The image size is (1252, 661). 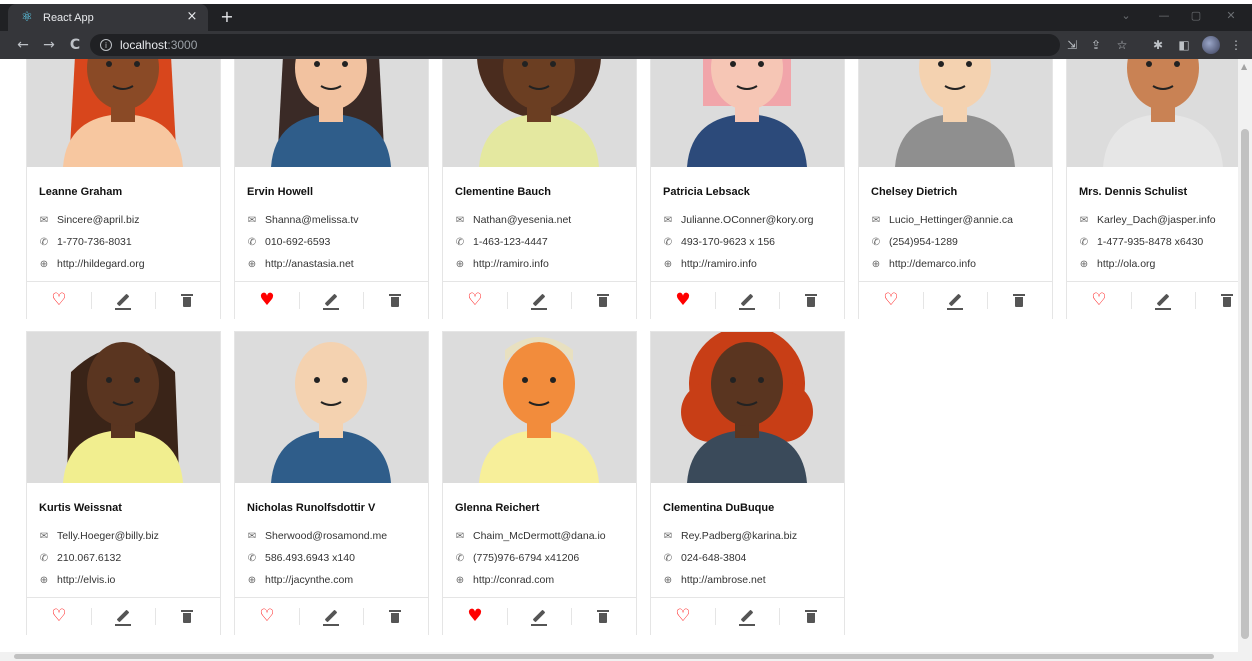 What do you see at coordinates (1158, 45) in the screenshot?
I see `extensions-icon: ✱` at bounding box center [1158, 45].